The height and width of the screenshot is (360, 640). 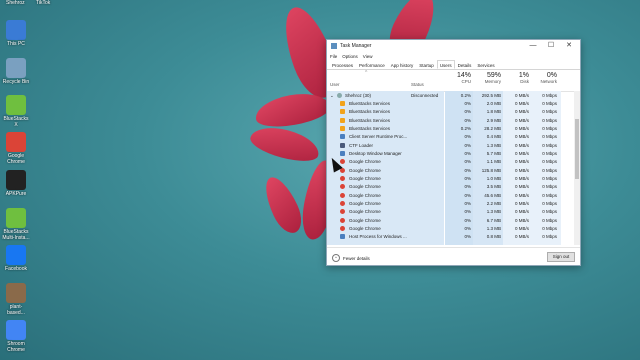 I want to click on tab-users: Users, so click(x=445, y=64).